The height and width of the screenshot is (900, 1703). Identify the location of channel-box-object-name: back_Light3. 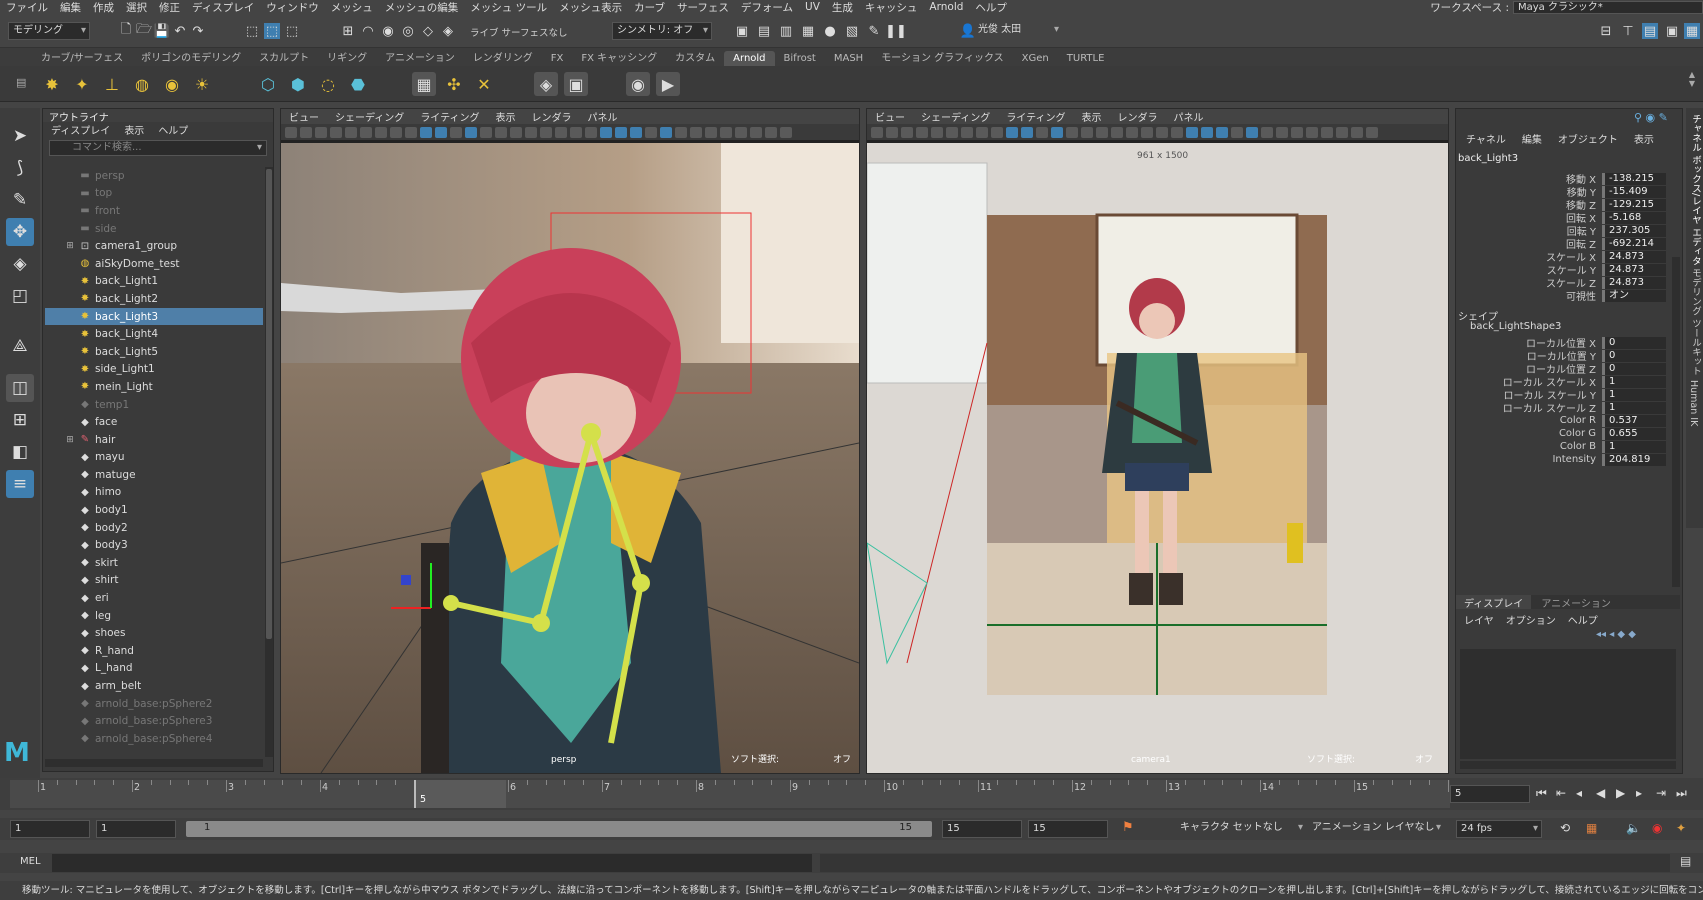
(1488, 158).